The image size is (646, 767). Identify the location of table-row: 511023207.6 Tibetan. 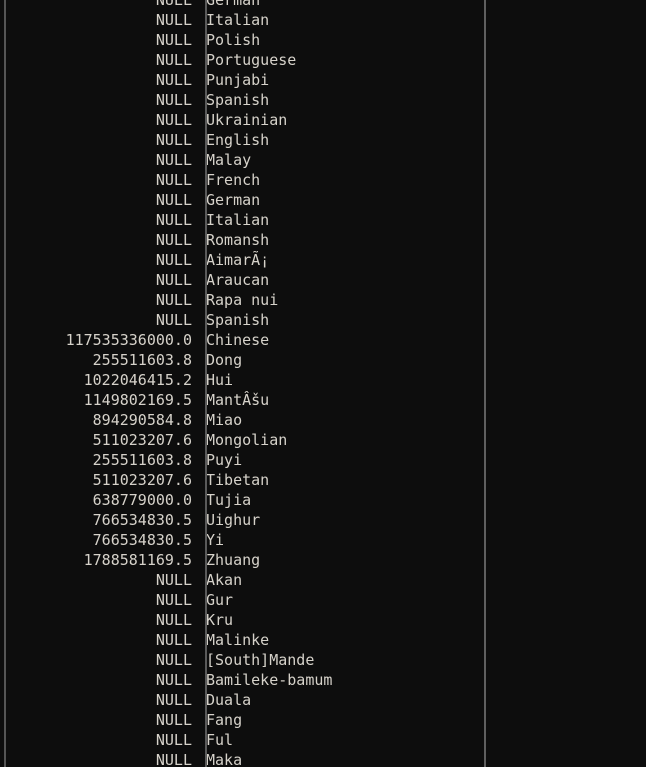
(242, 480).